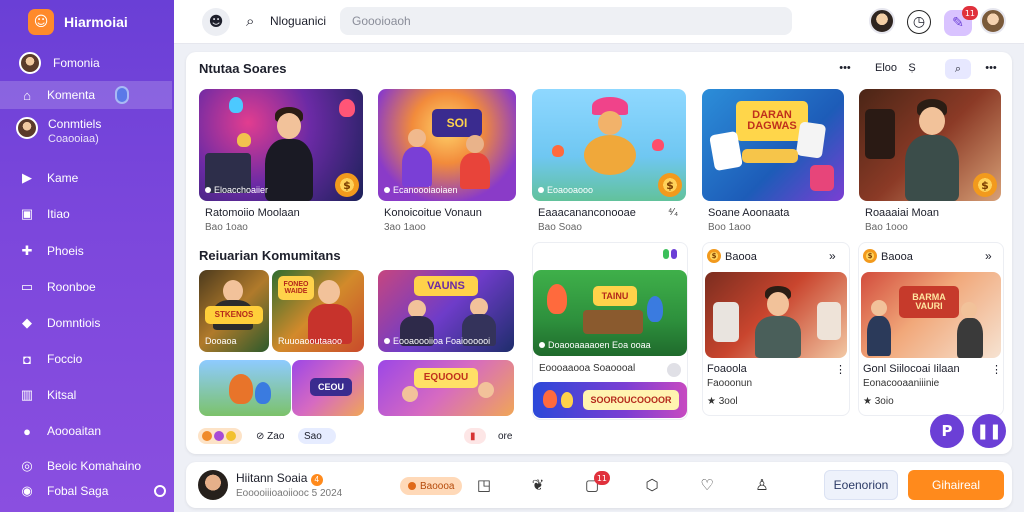 This screenshot has height=512, width=1024. I want to click on notifications-button: ✎ 11, so click(961, 21).